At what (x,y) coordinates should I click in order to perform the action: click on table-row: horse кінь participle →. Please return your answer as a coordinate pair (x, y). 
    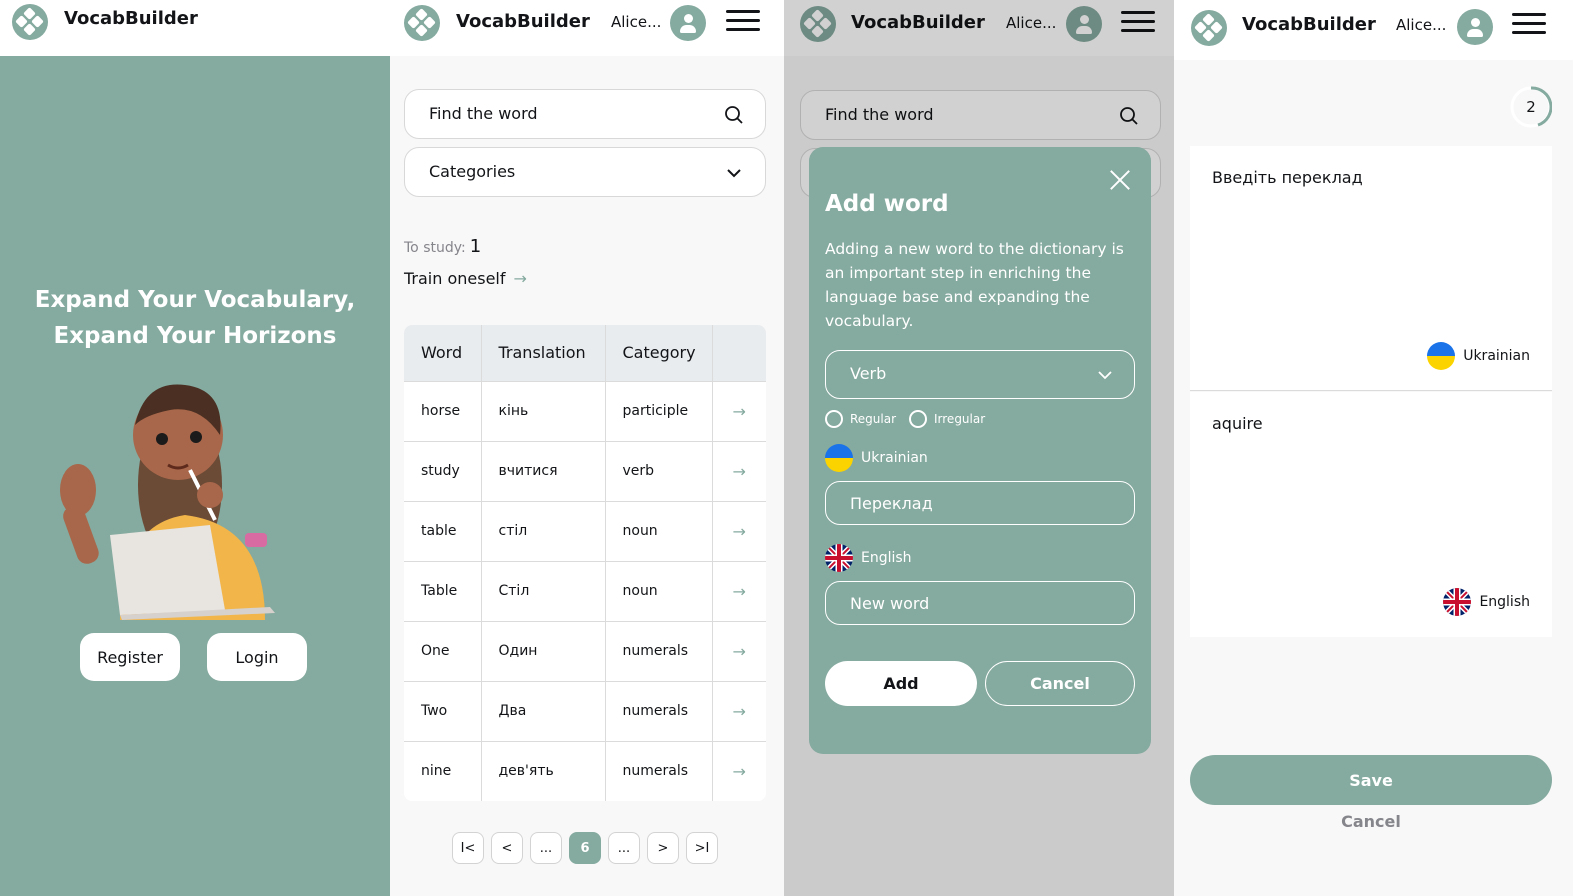
    Looking at the image, I should click on (585, 410).